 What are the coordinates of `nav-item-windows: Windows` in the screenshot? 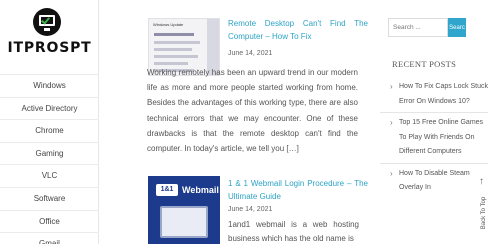 It's located at (49, 86).